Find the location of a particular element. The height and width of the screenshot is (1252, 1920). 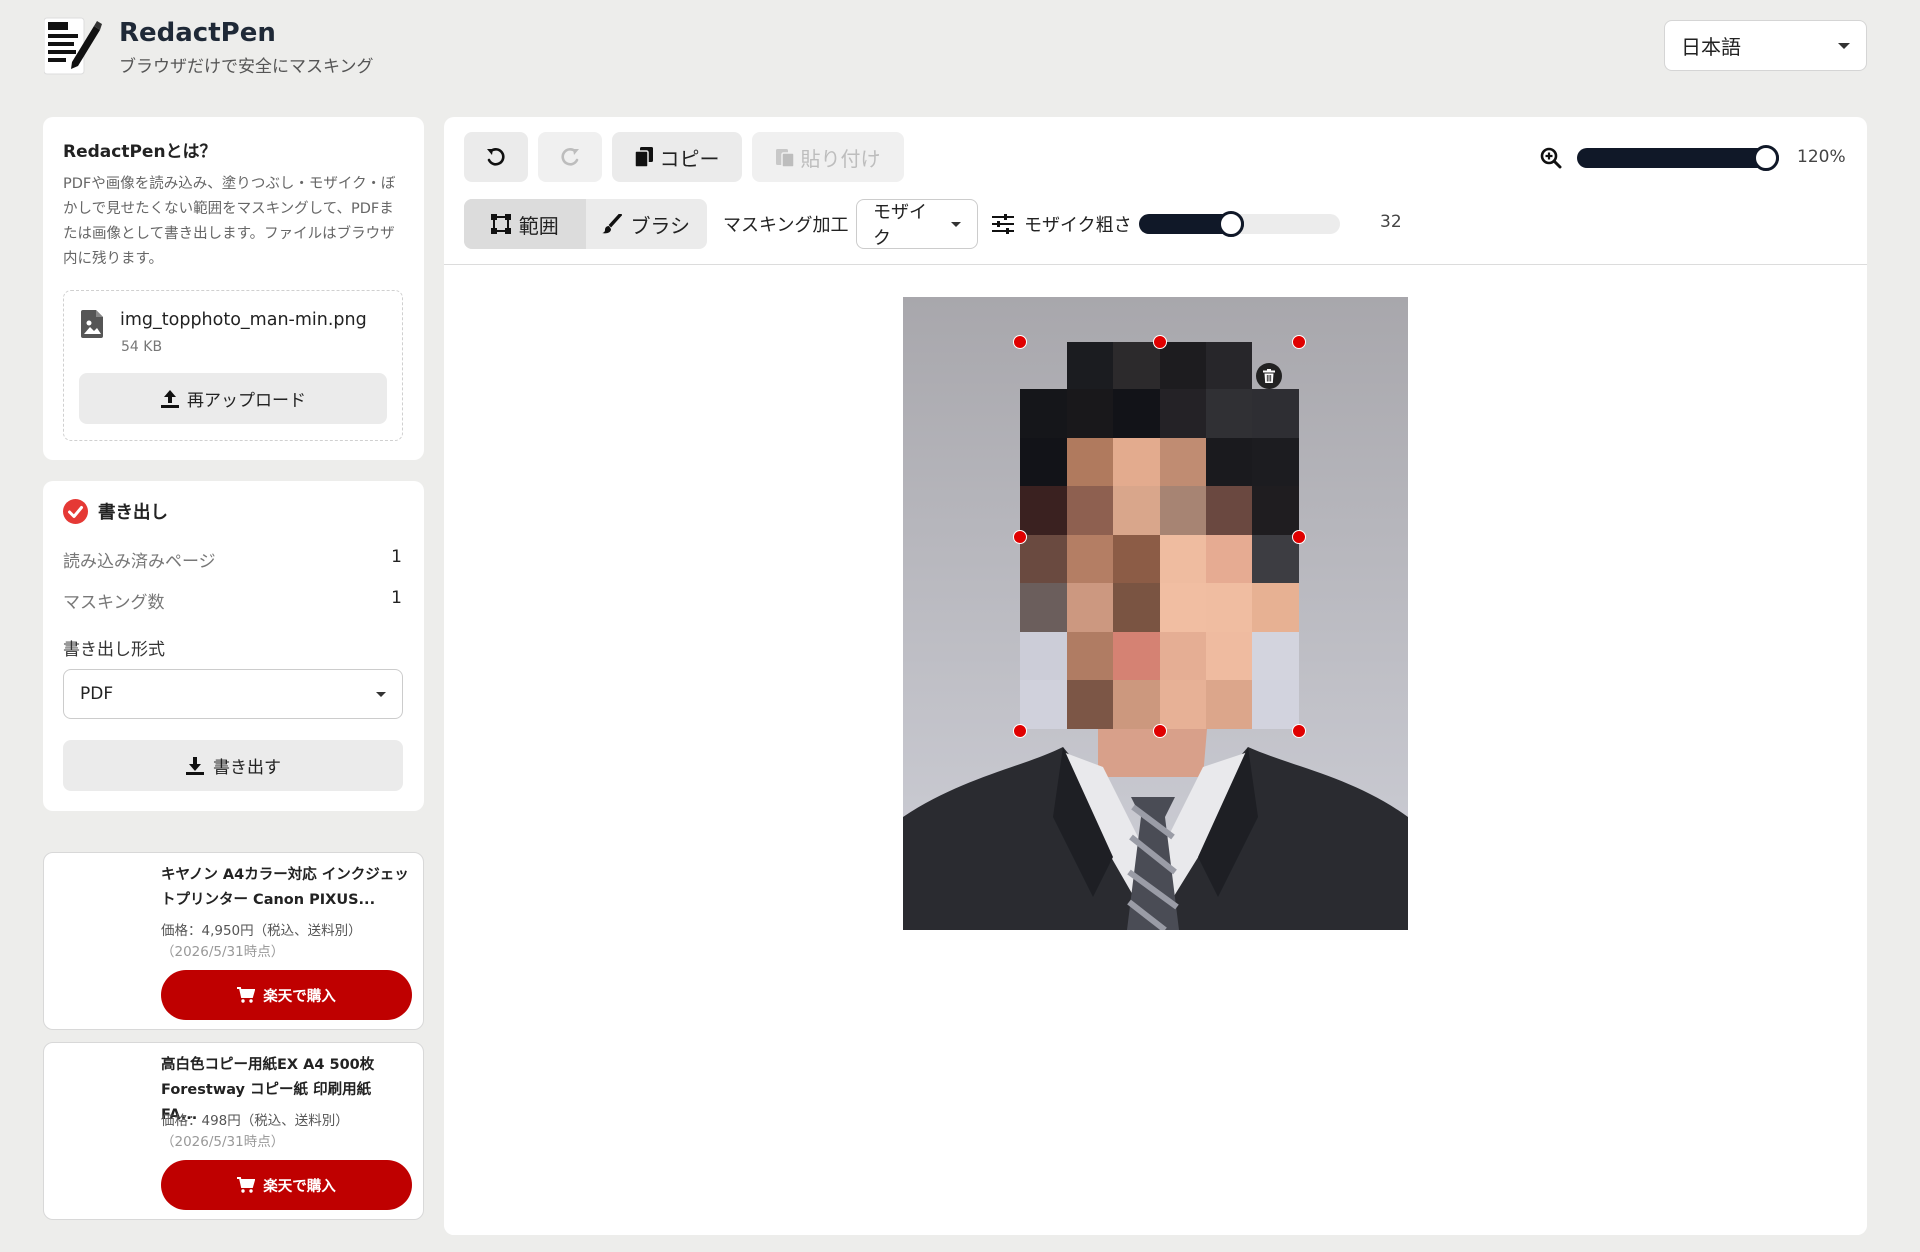

zoom-slider is located at coordinates (1678, 158).